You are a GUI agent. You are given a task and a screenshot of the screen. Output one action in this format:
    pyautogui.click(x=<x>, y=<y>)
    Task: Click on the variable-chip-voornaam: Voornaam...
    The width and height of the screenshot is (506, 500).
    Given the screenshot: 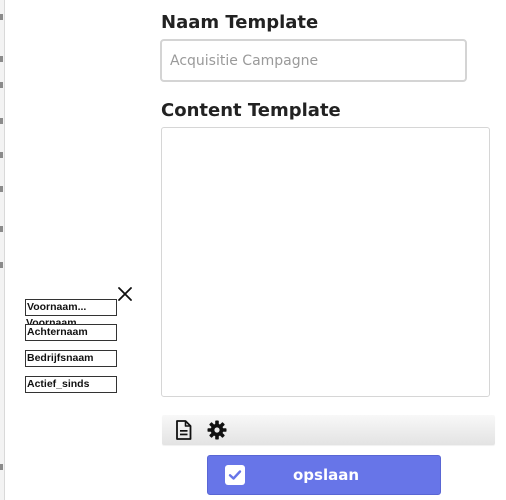 What is the action you would take?
    pyautogui.click(x=71, y=307)
    